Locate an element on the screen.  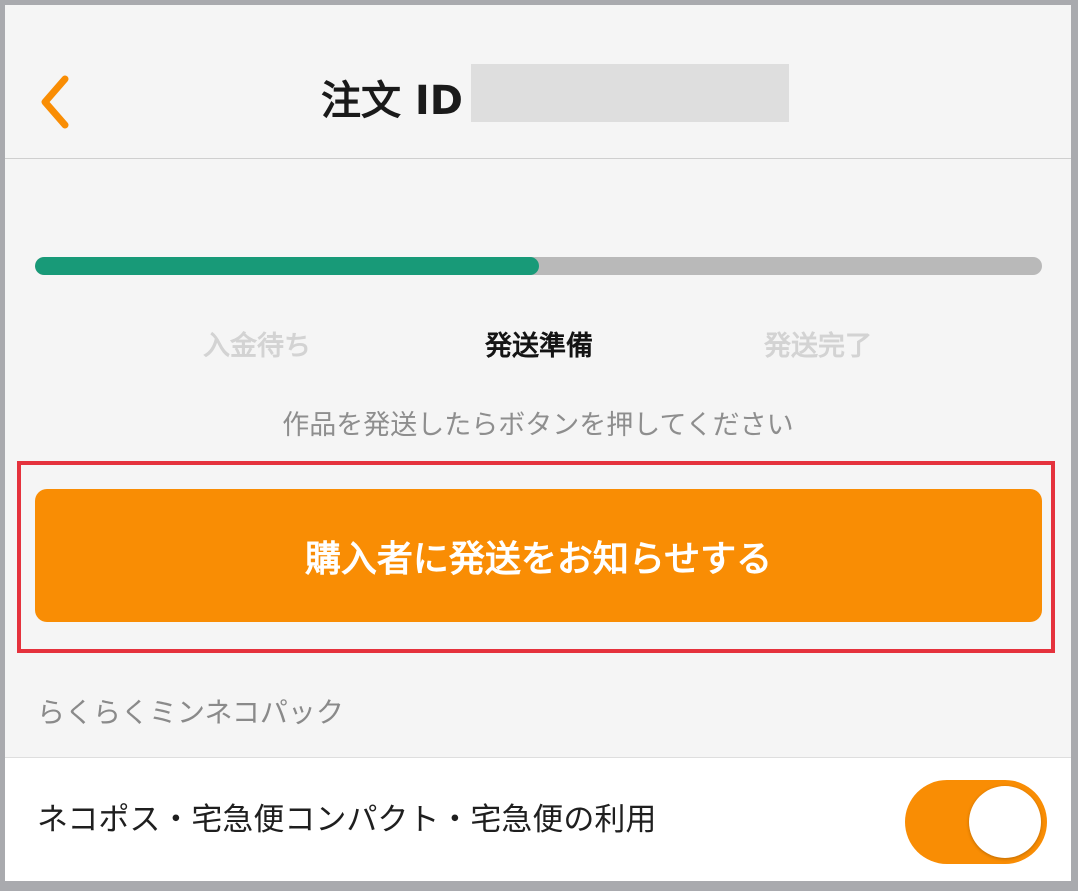
shipping-option-toggle is located at coordinates (976, 822).